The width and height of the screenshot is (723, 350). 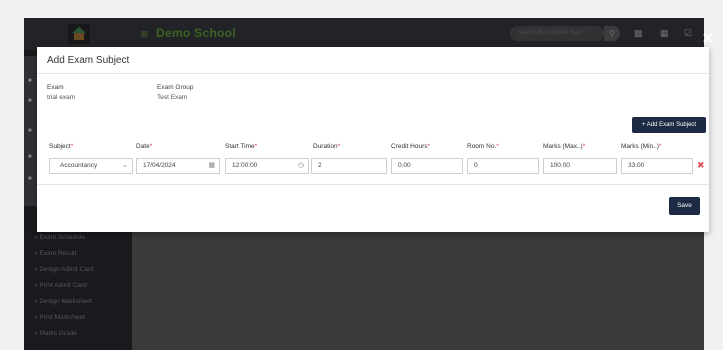 I want to click on marks-min-input-value: 33.00, so click(x=636, y=165).